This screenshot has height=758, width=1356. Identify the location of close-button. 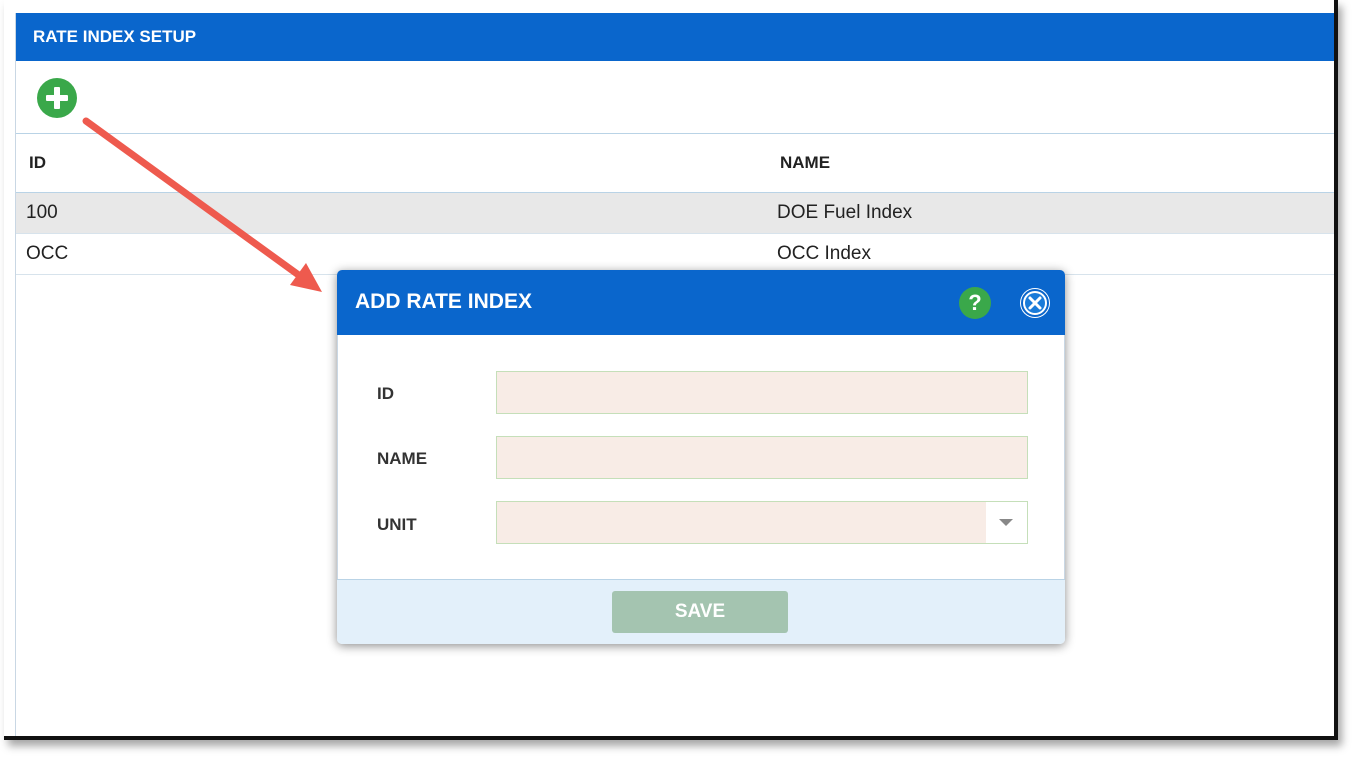
(1035, 303).